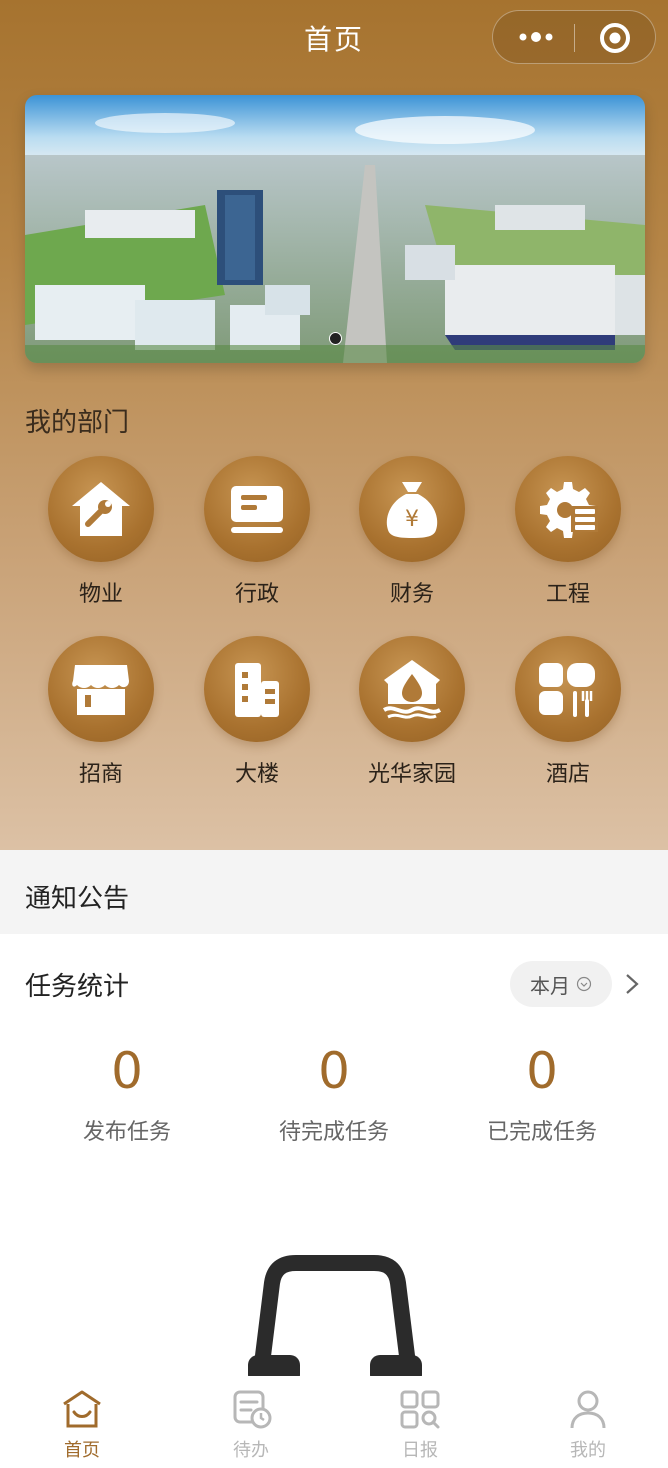 The image size is (668, 1468). I want to click on building-icon, so click(257, 690).